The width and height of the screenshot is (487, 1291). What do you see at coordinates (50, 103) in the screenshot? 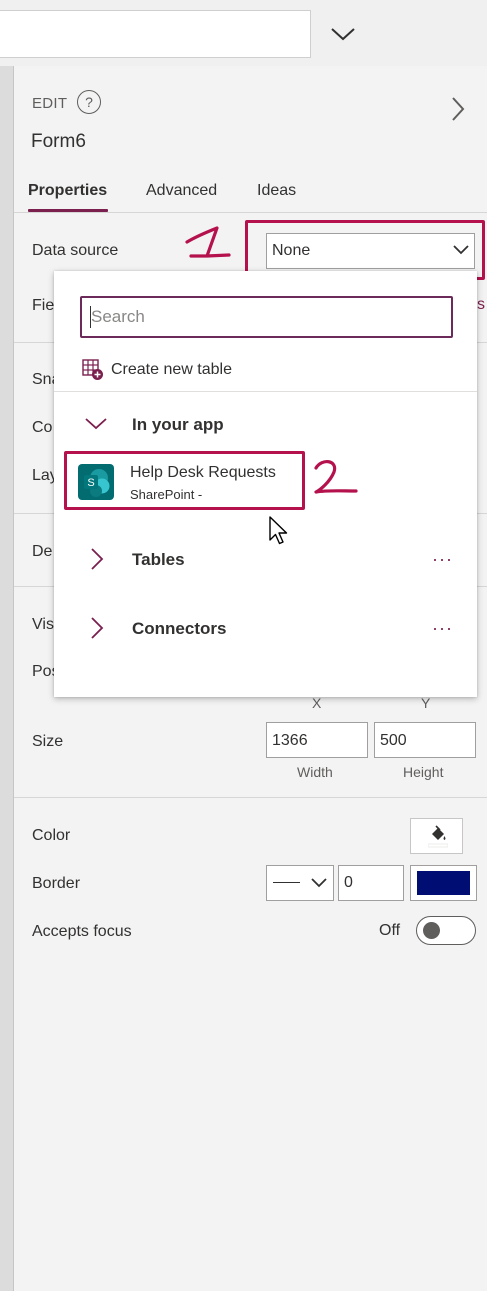
I see `edit-label: EDIT` at bounding box center [50, 103].